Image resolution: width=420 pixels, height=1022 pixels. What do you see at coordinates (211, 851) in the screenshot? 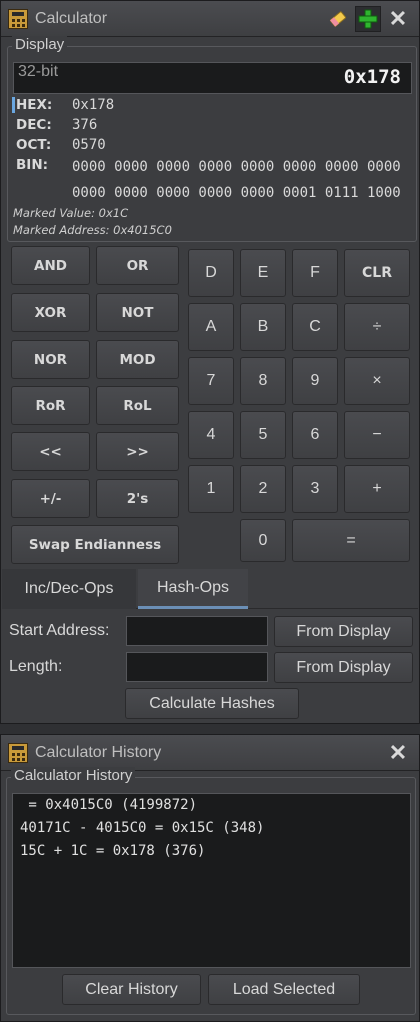
I see `list-item: 15C + 1C = 0x178 (376)` at bounding box center [211, 851].